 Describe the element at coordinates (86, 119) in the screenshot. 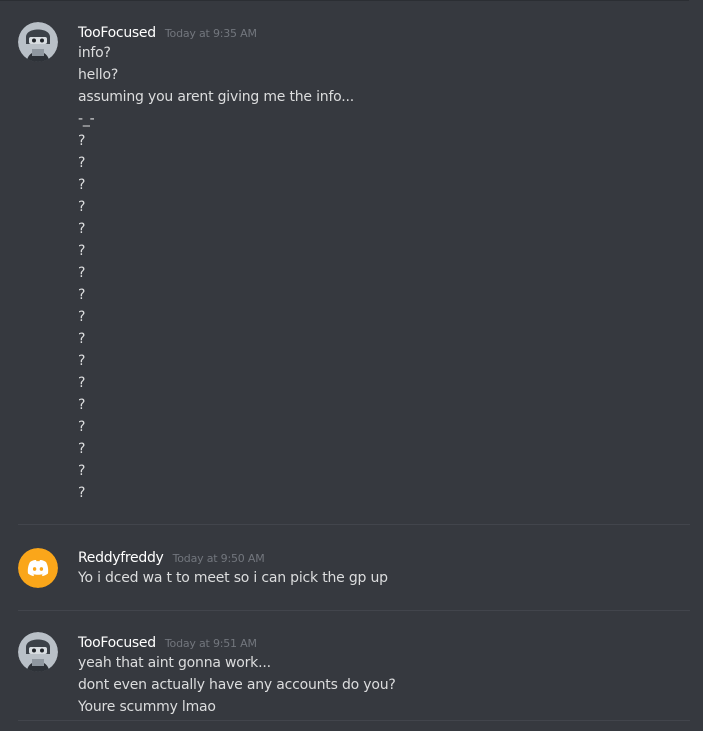

I see `message-text: -_-` at that location.